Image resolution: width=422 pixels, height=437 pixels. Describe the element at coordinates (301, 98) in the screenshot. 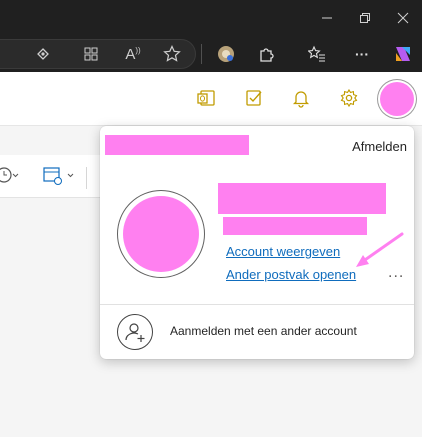

I see `bell-icon` at that location.